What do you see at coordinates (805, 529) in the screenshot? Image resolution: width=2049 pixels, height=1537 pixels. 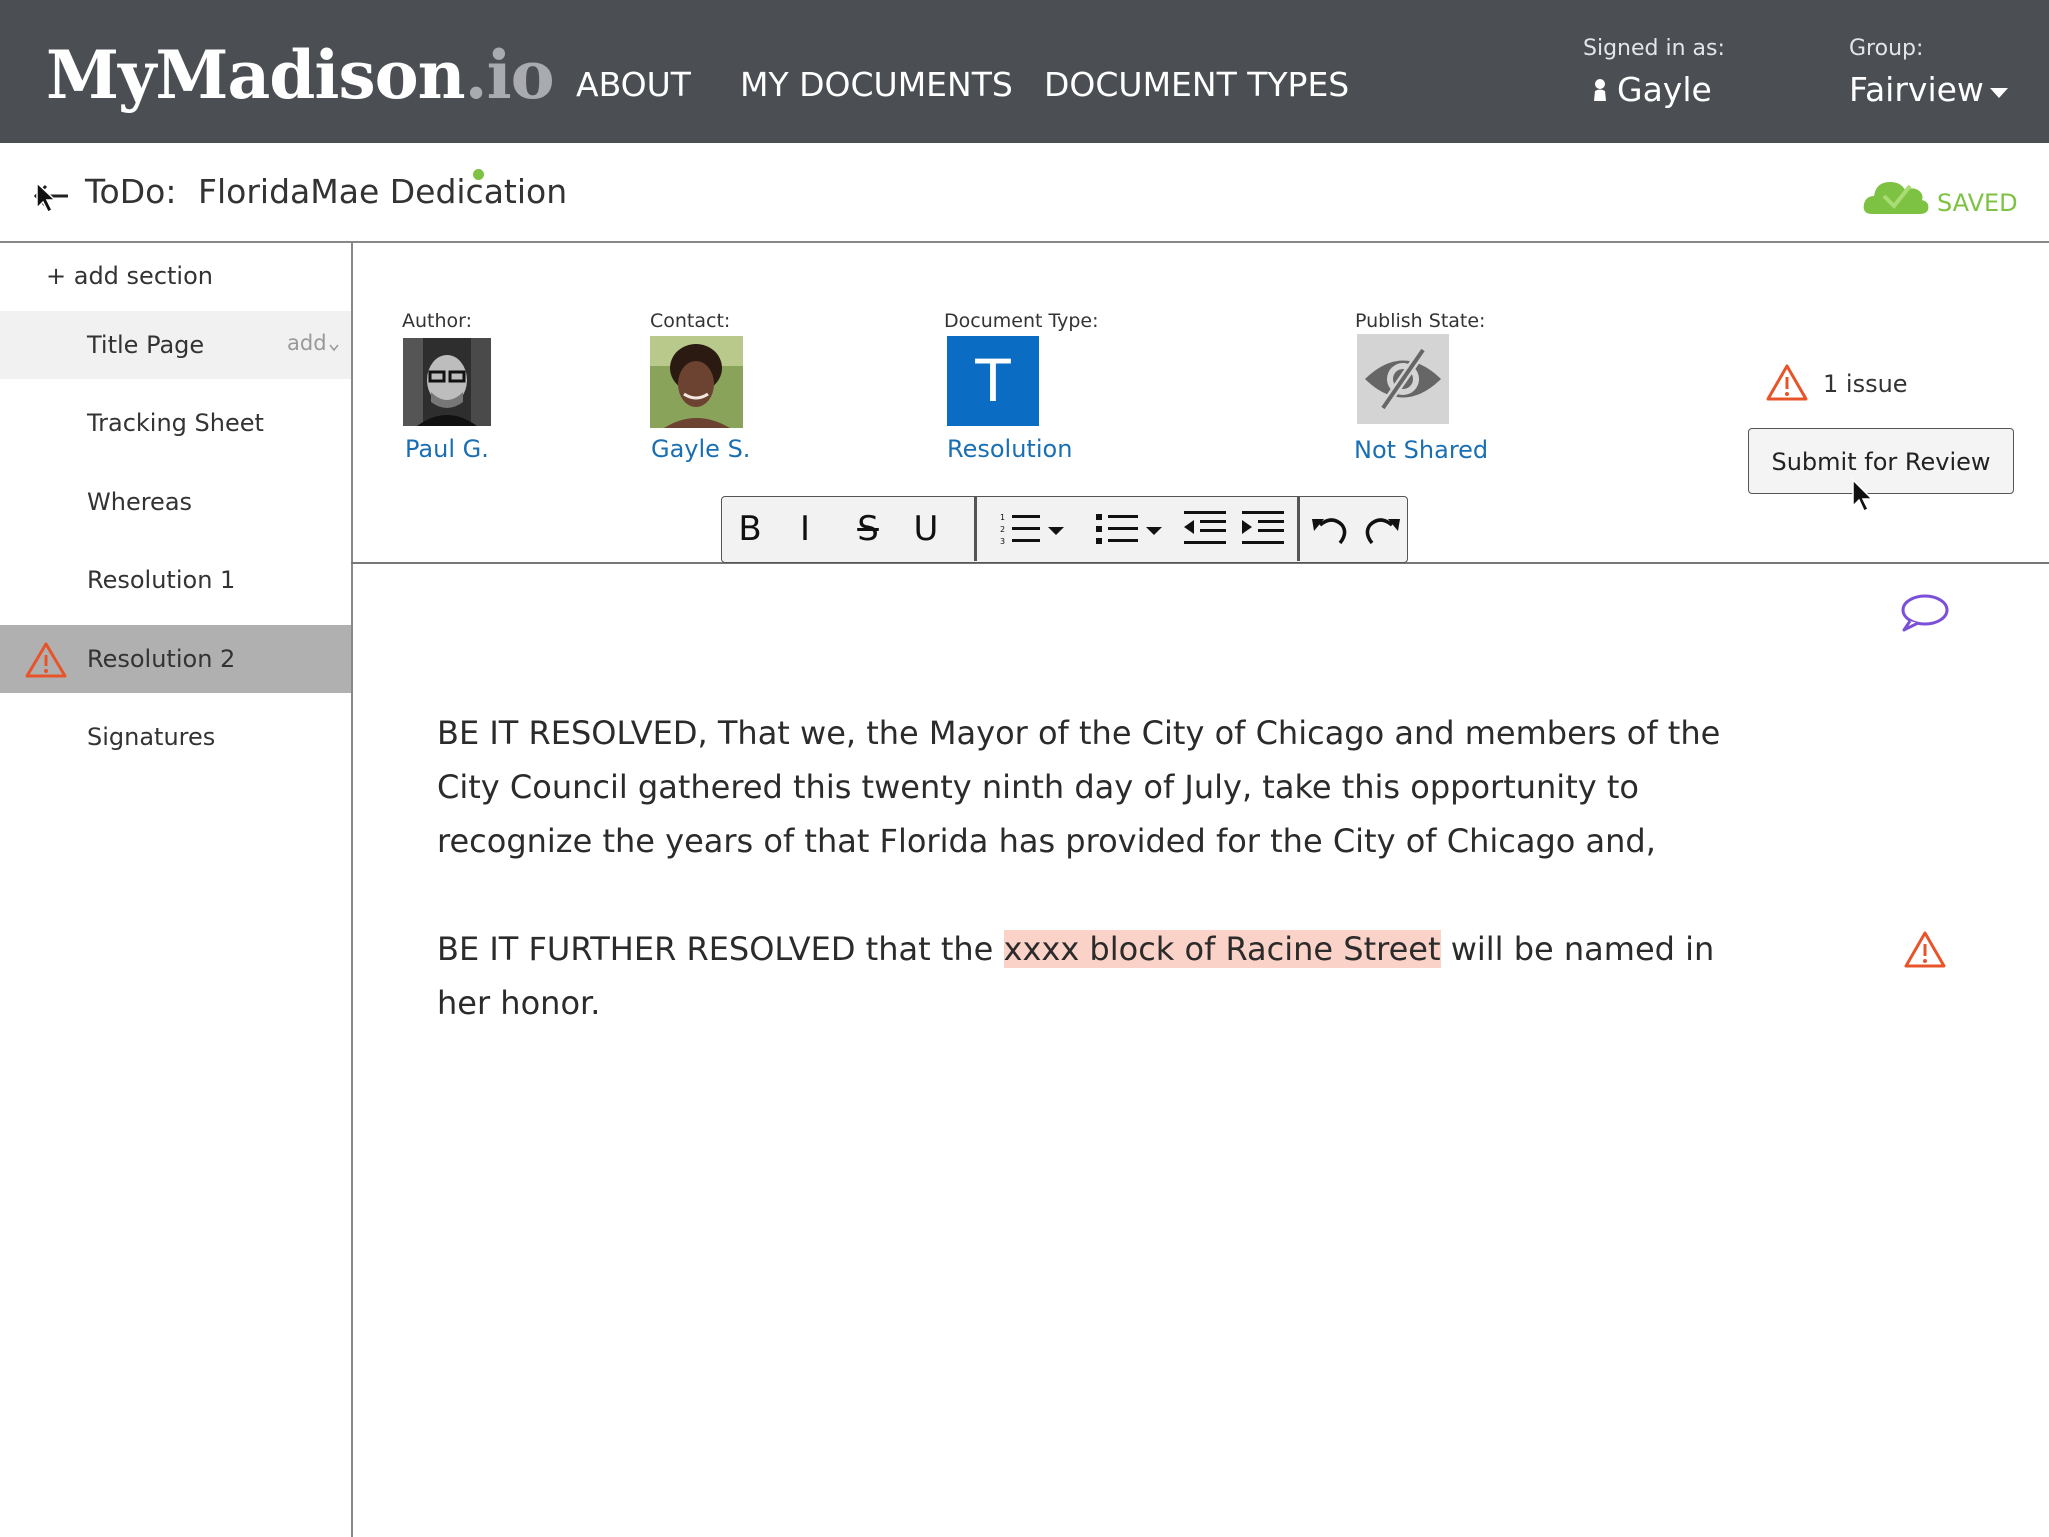 I see `italic-button: I` at bounding box center [805, 529].